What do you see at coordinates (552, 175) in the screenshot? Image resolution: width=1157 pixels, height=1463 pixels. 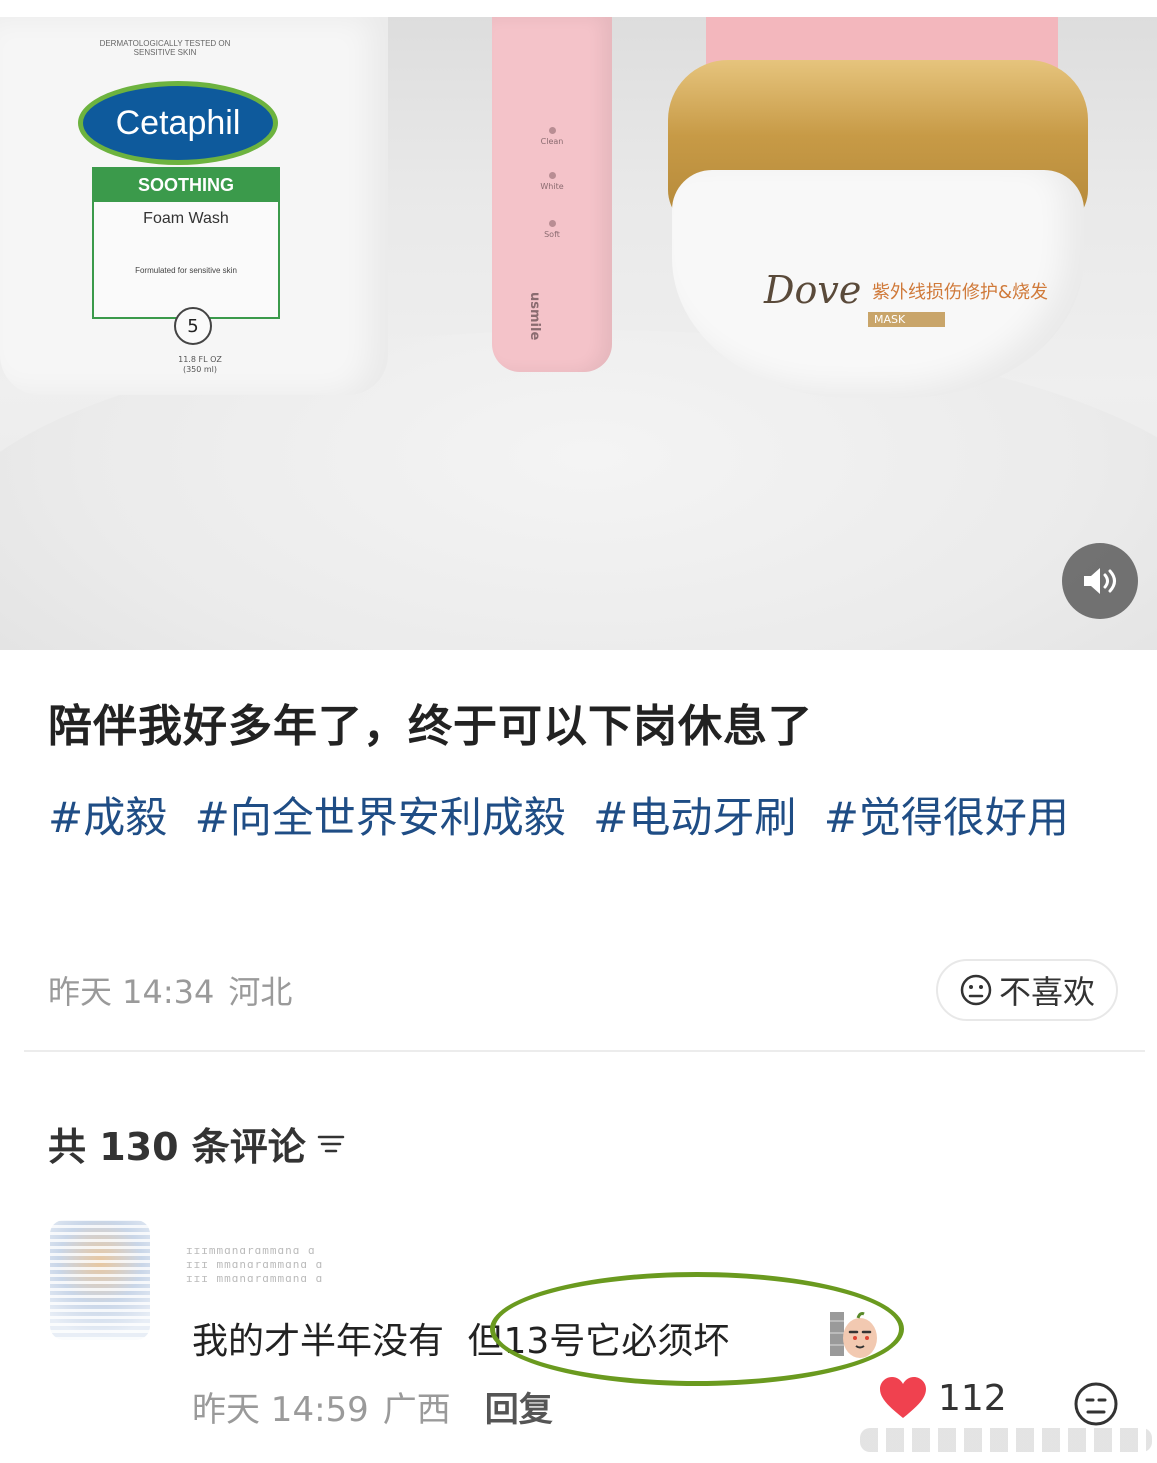 I see `tooth-icon` at bounding box center [552, 175].